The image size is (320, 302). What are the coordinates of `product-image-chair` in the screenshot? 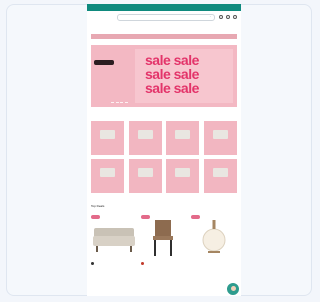 It's located at (164, 237).